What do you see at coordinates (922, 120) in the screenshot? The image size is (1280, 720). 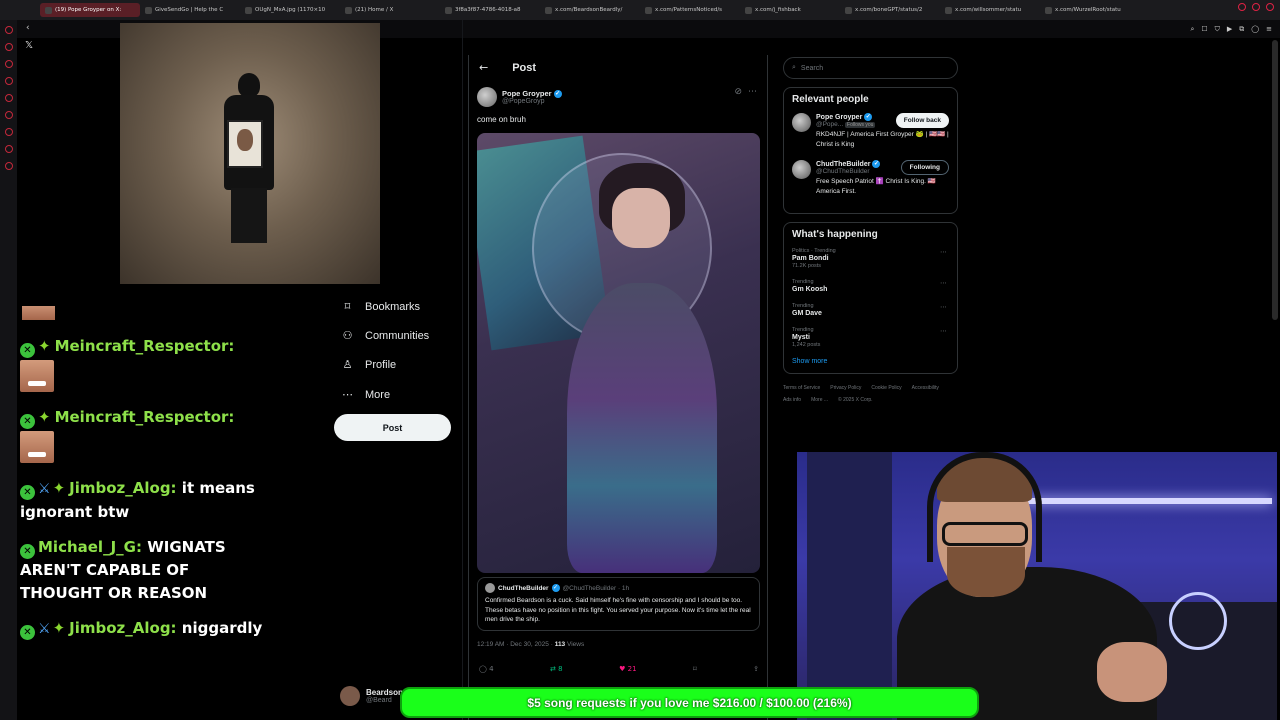 I see `follow-back-button: Follow back` at bounding box center [922, 120].